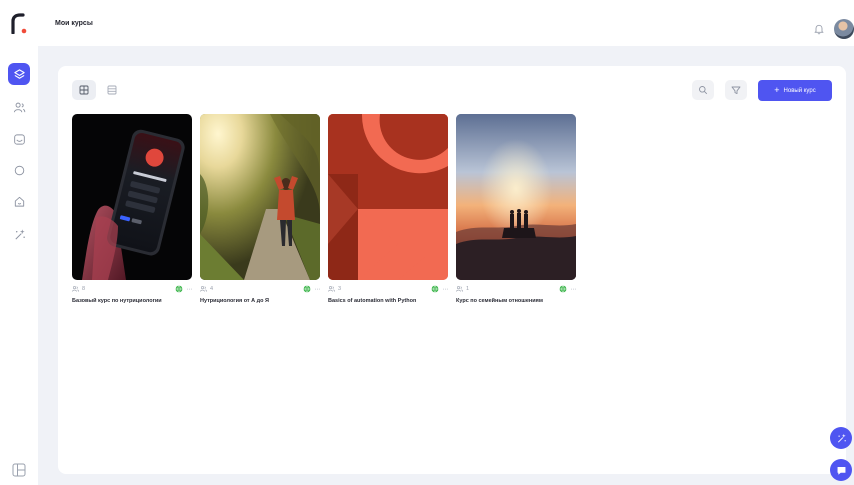 The height and width of the screenshot is (485, 854). I want to click on filter-button, so click(736, 90).